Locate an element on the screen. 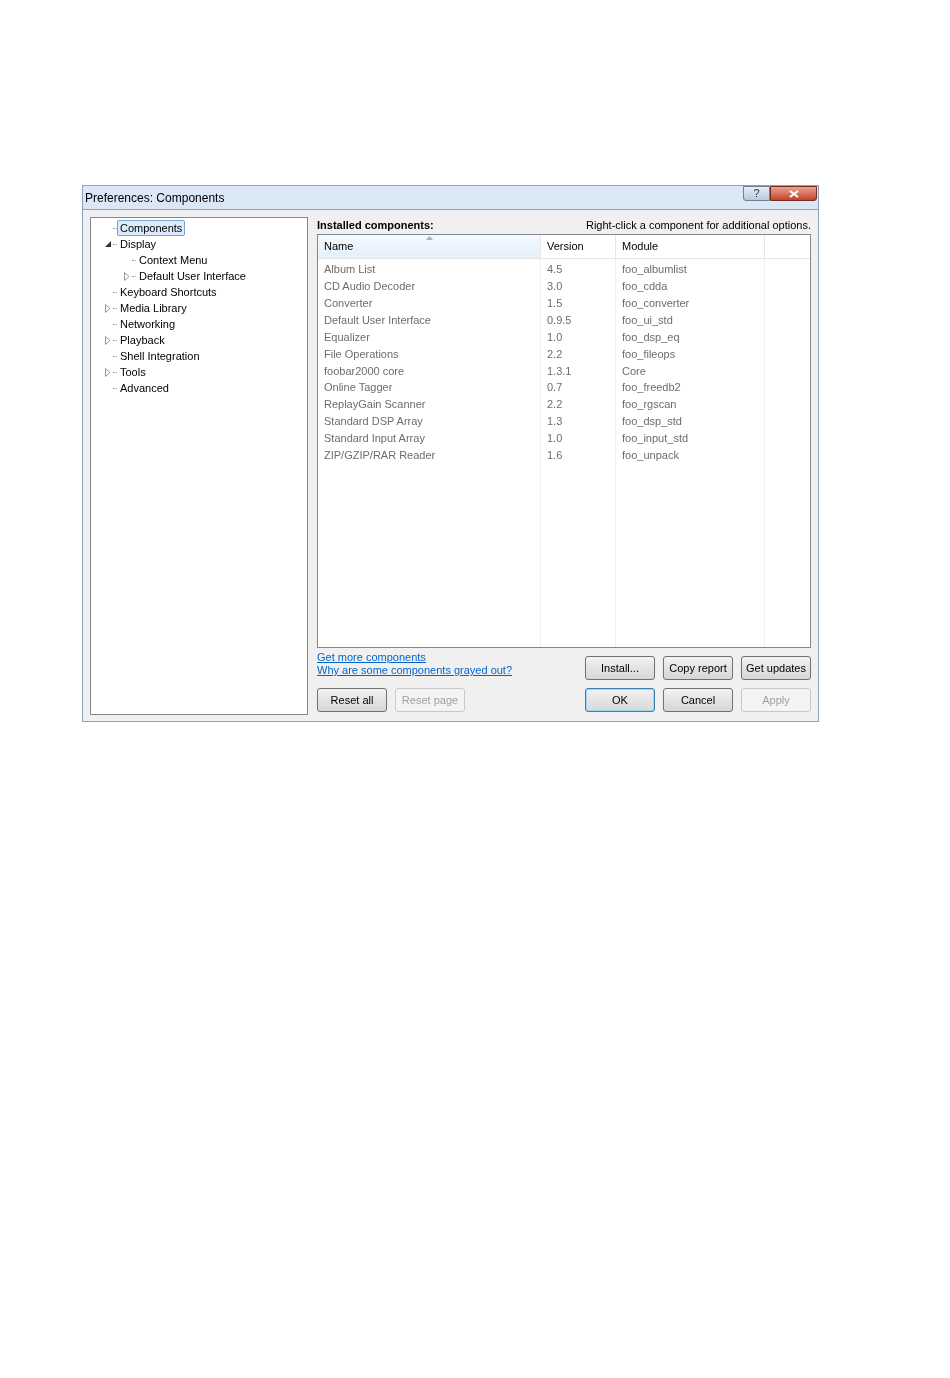 This screenshot has width=950, height=1378. dialog-button: Reset all is located at coordinates (352, 700).